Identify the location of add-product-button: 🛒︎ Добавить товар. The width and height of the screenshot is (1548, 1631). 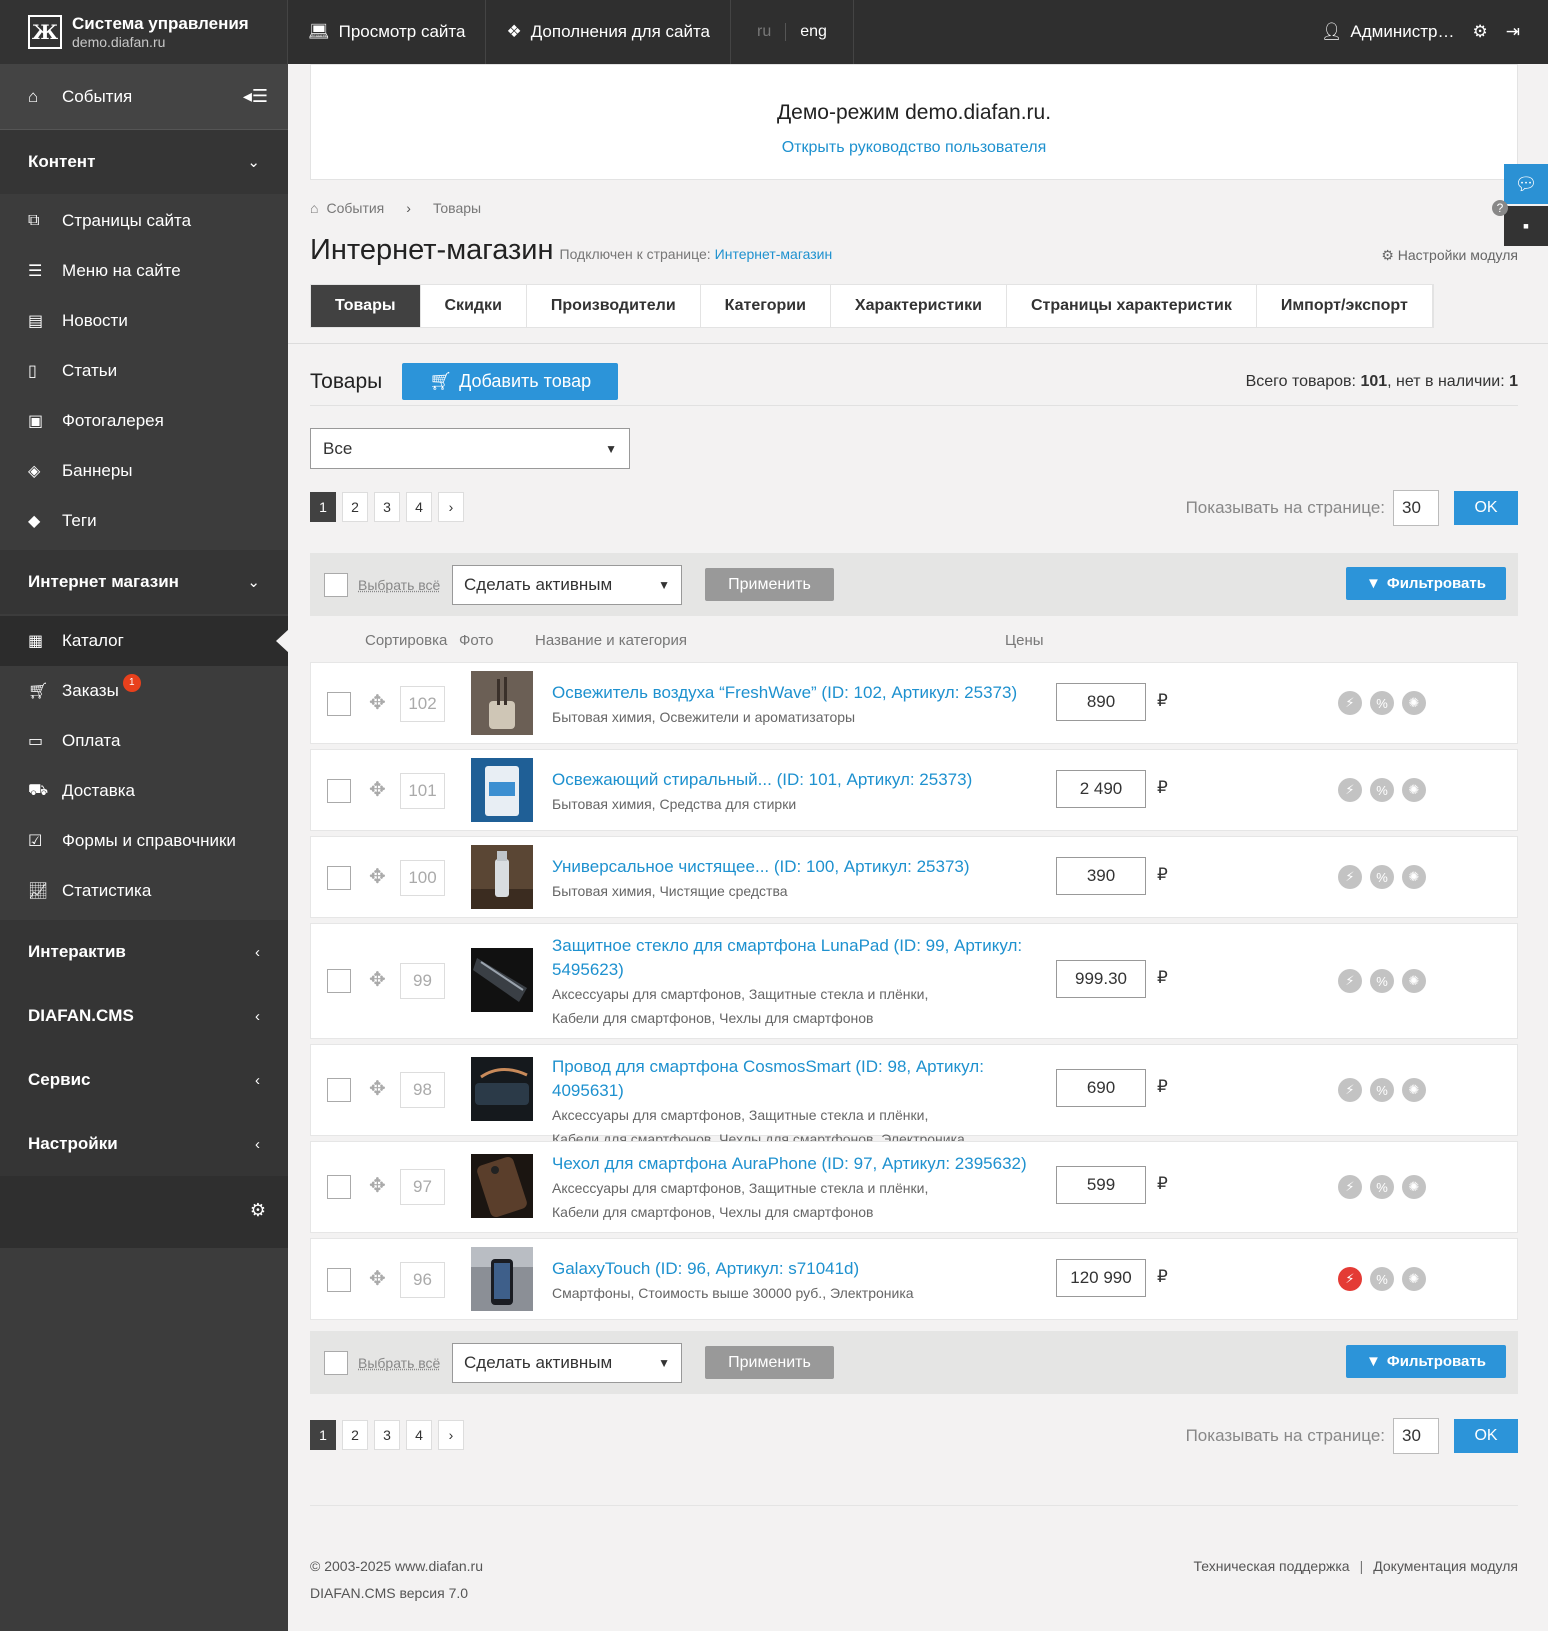
(510, 381).